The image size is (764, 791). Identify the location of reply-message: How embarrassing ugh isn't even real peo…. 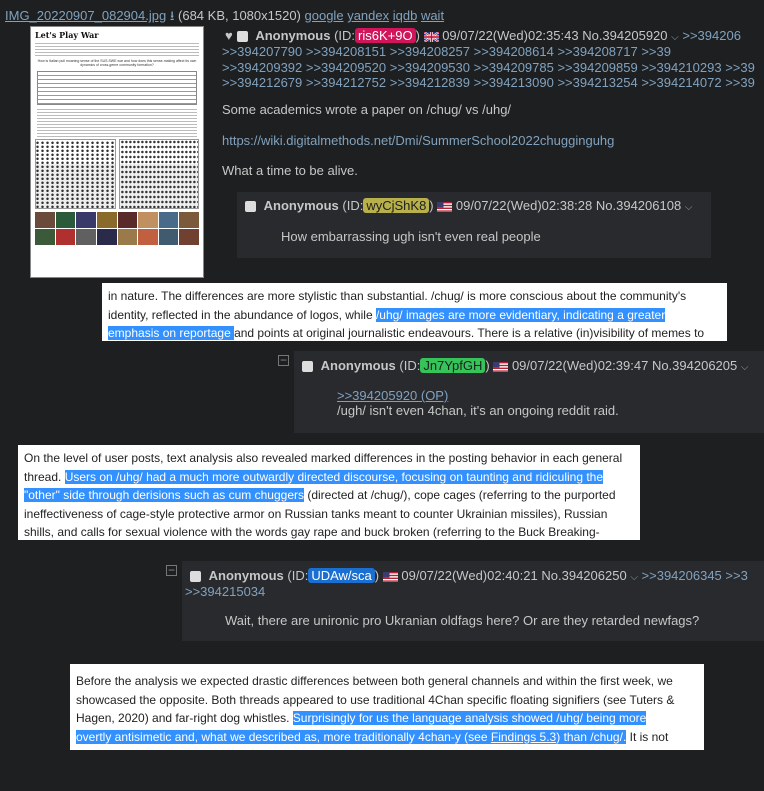
(411, 236).